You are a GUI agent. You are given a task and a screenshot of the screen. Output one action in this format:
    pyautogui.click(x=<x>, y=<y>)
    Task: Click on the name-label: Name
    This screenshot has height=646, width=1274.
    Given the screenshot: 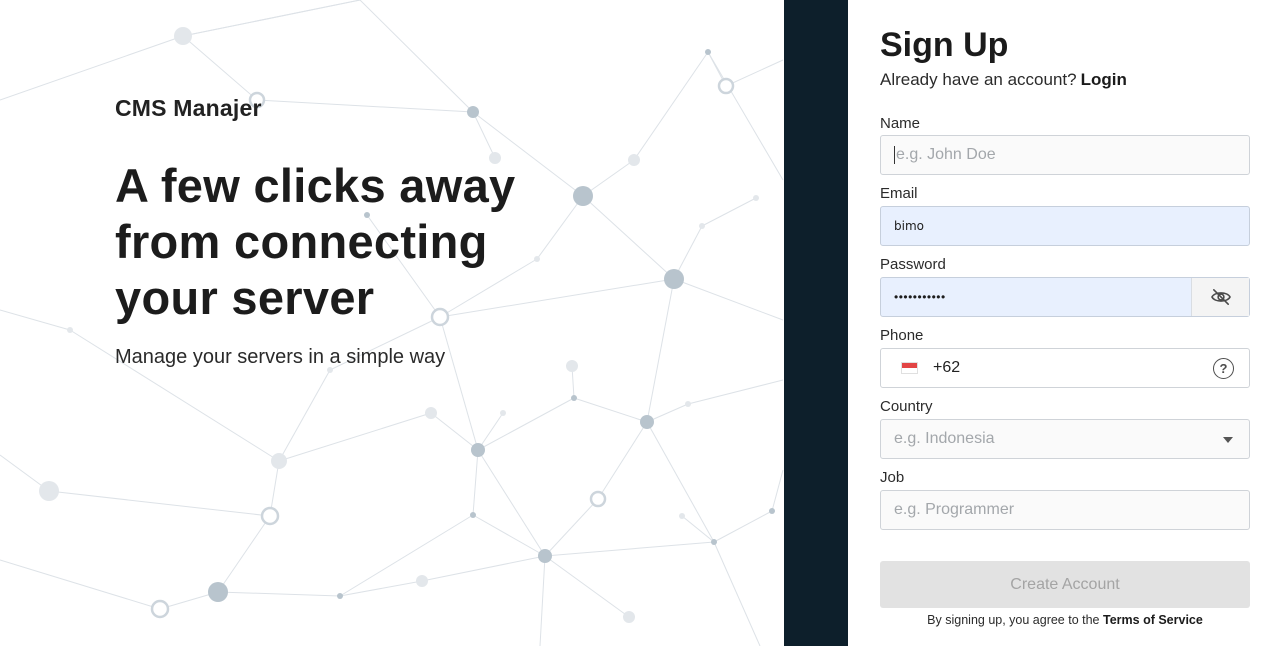 What is the action you would take?
    pyautogui.click(x=900, y=123)
    